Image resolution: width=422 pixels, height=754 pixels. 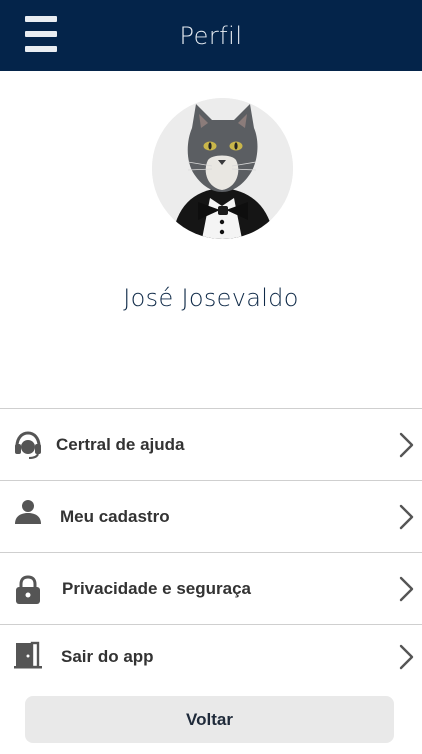 I want to click on menu-item-help-center: Certral de ajuda, so click(x=211, y=444).